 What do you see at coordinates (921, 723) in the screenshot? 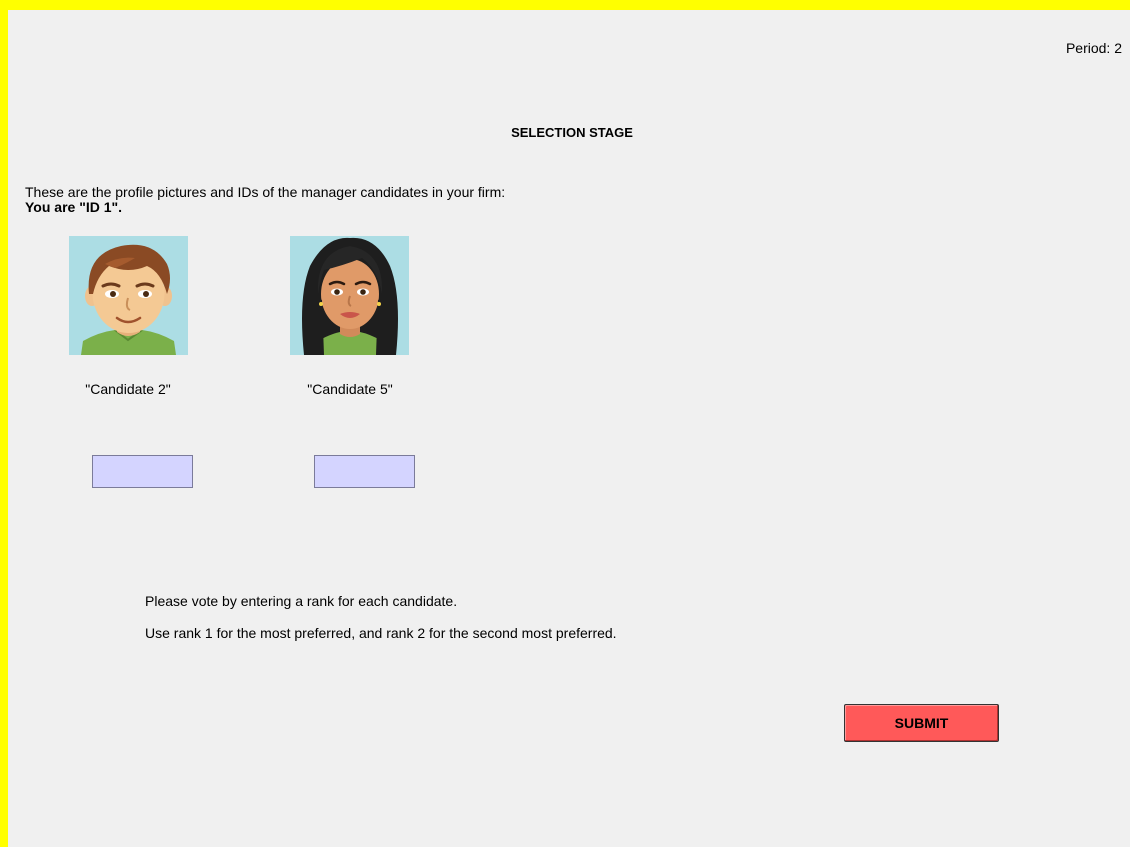
I see `submit-button: SUBMIT` at bounding box center [921, 723].